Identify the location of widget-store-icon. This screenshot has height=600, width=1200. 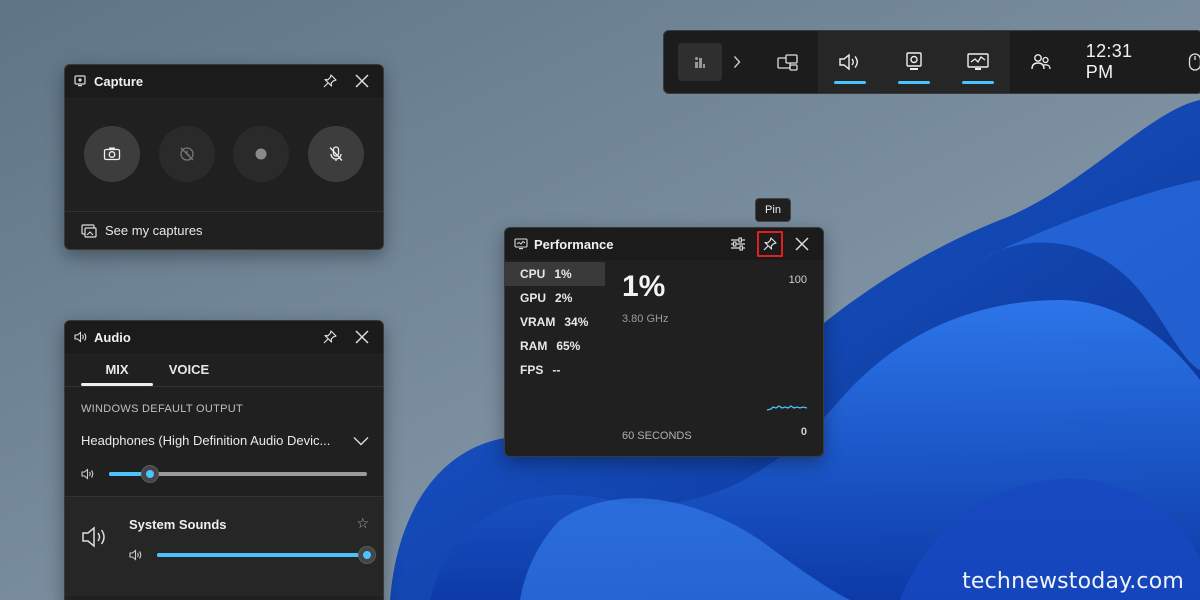
(787, 62).